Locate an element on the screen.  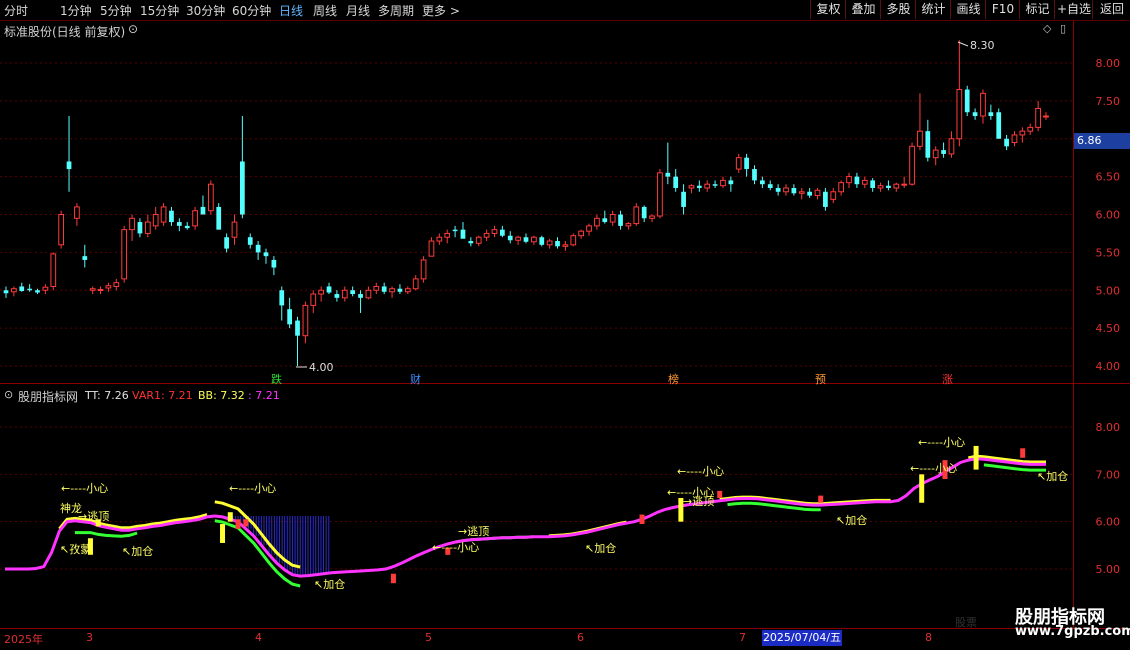
event-marker-yu: 预 is located at coordinates (820, 379).